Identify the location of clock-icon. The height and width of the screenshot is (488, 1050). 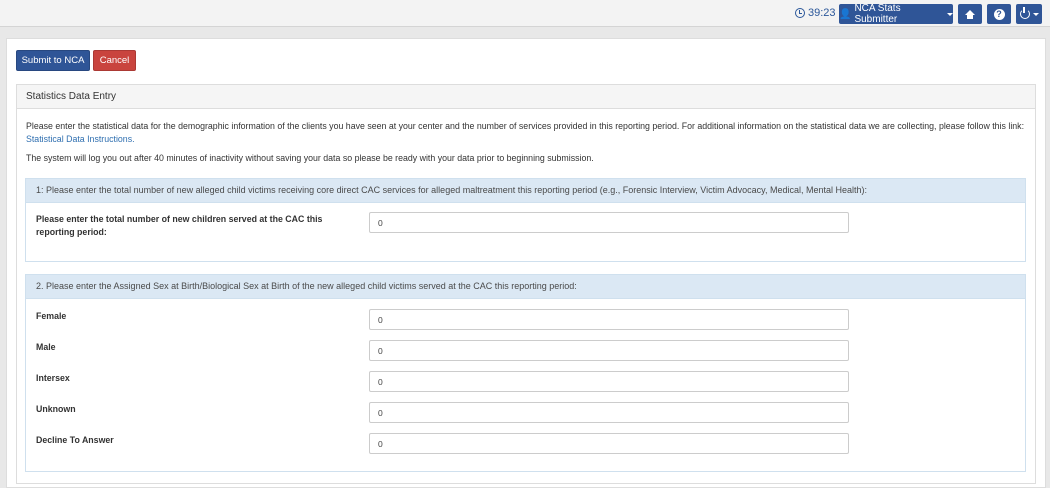
(800, 13).